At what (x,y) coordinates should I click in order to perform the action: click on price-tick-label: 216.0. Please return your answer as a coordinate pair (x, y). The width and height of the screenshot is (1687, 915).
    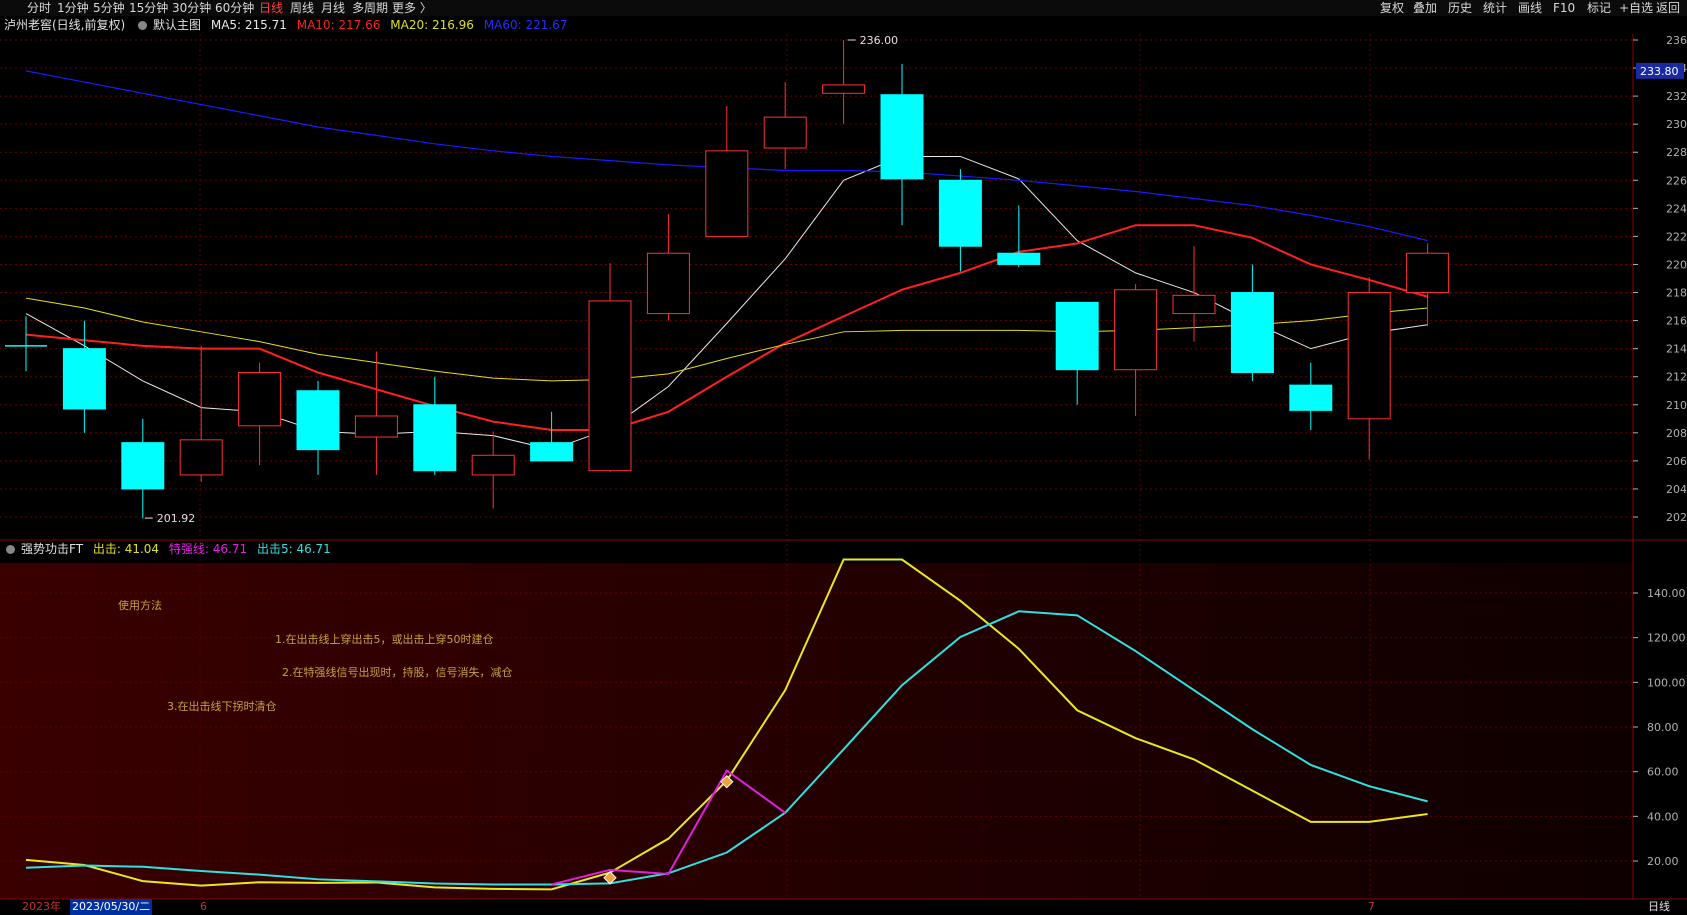
    Looking at the image, I should click on (1676, 321).